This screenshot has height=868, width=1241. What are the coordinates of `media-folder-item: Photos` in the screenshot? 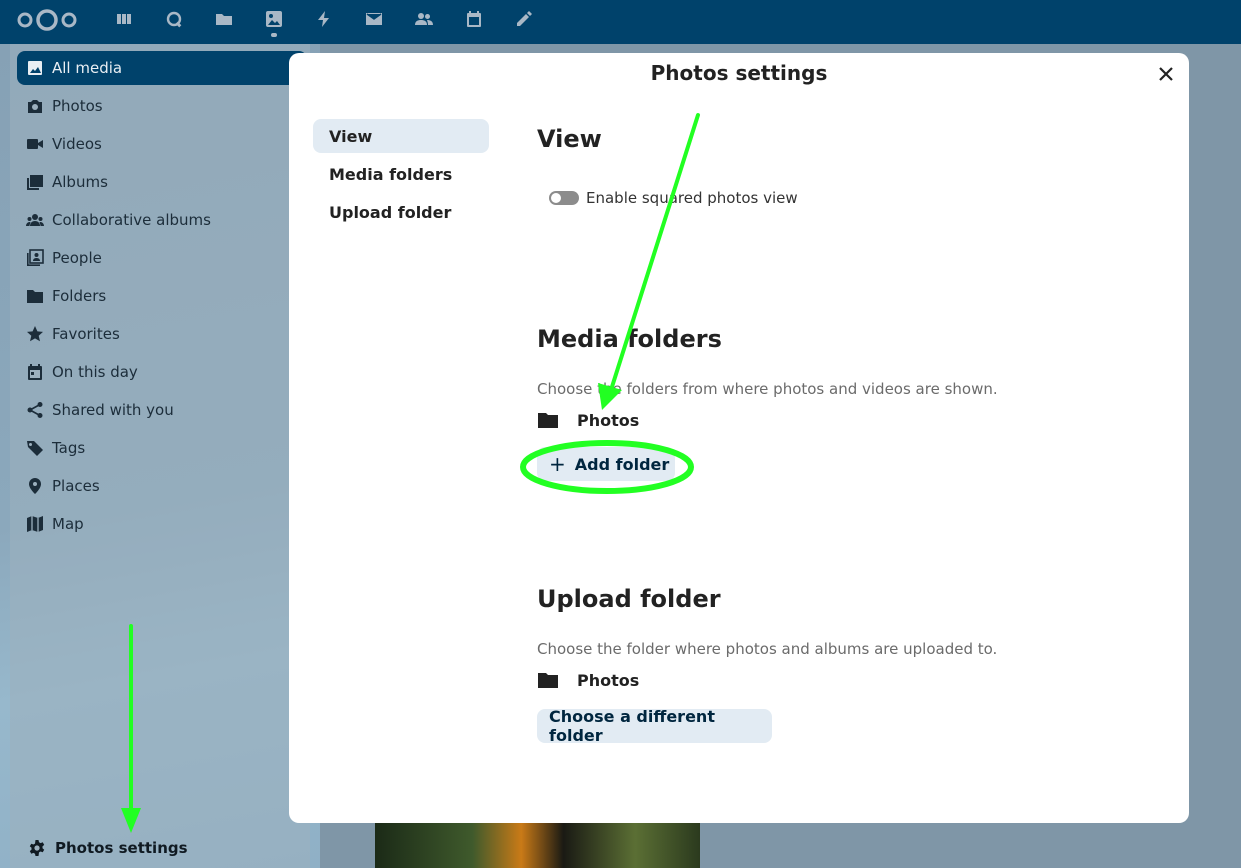 It's located at (588, 420).